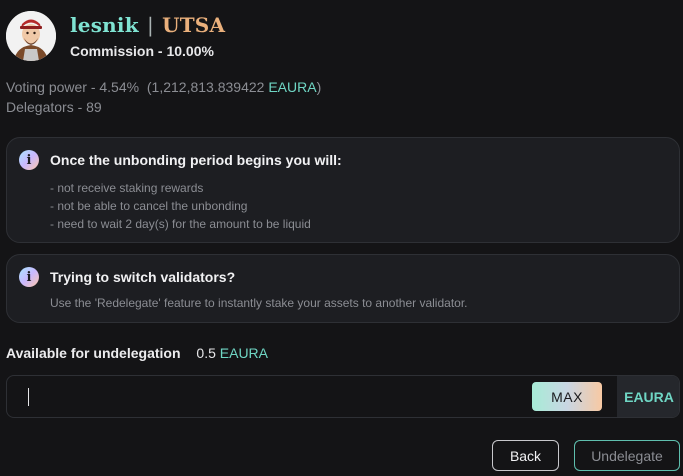 This screenshot has width=683, height=476. I want to click on validator-name: lesnik, so click(104, 25).